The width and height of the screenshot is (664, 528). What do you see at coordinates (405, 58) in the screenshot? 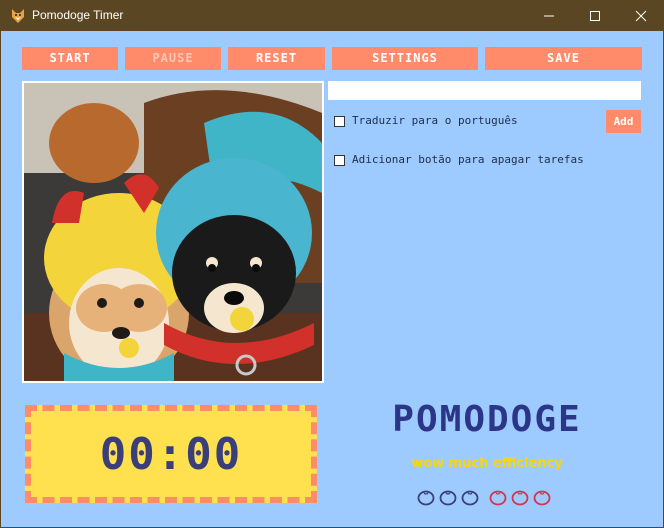
I see `settings-button: SETTINGS` at bounding box center [405, 58].